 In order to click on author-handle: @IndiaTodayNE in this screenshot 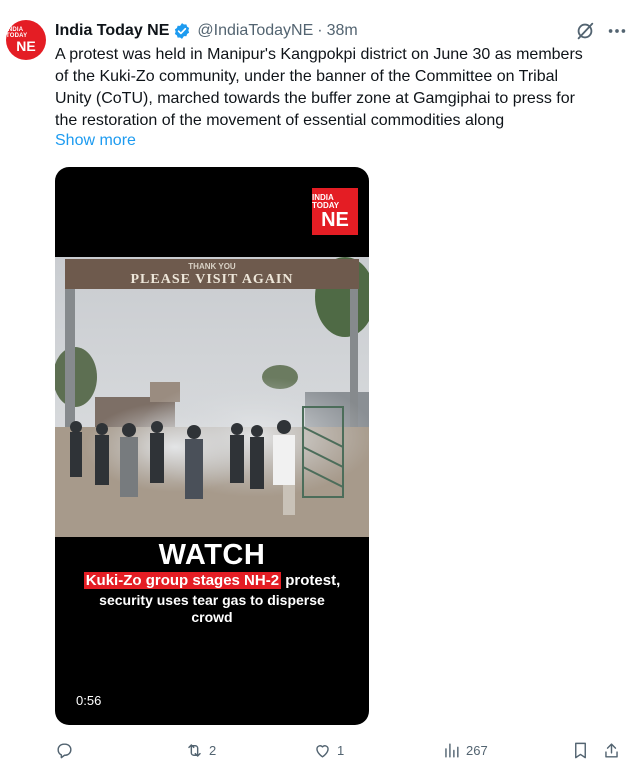, I will do `click(255, 31)`.